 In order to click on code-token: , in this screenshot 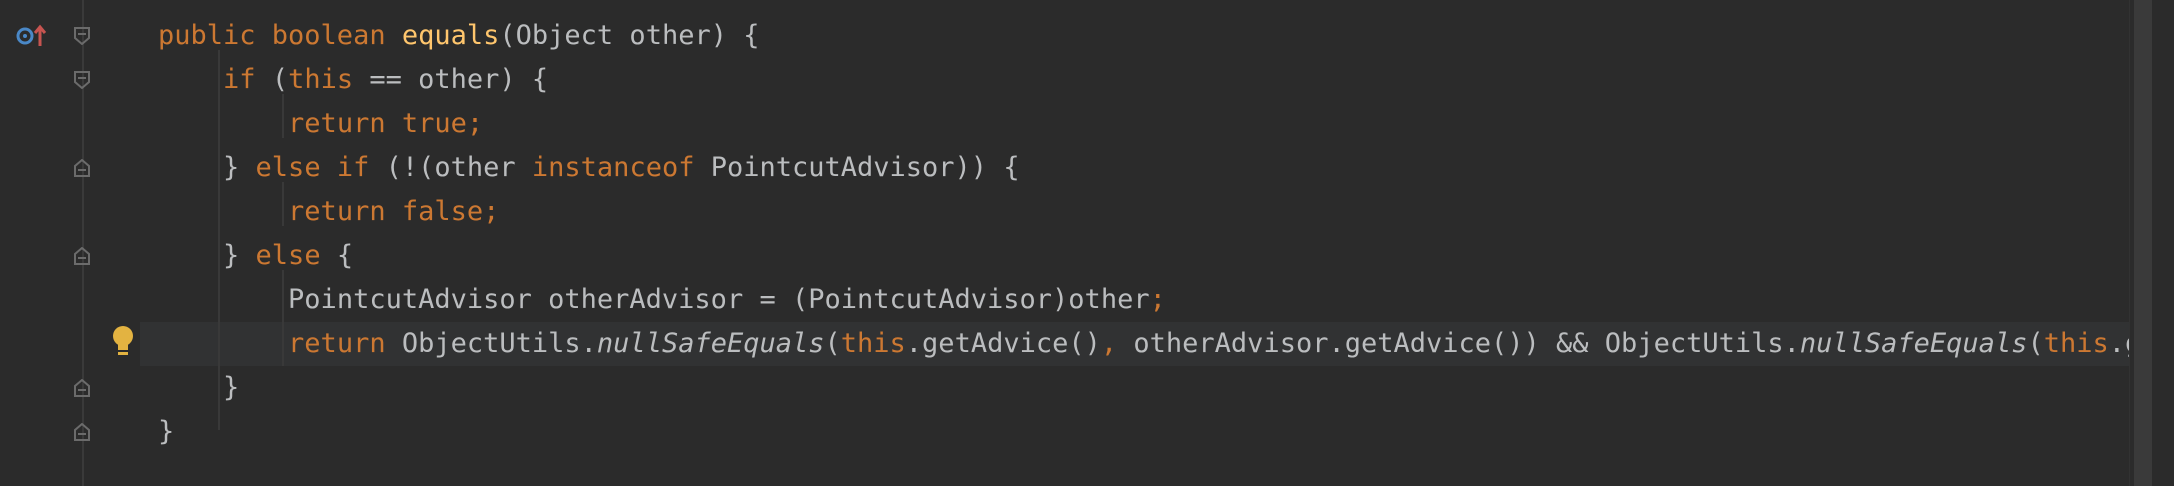, I will do `click(1117, 343)`.